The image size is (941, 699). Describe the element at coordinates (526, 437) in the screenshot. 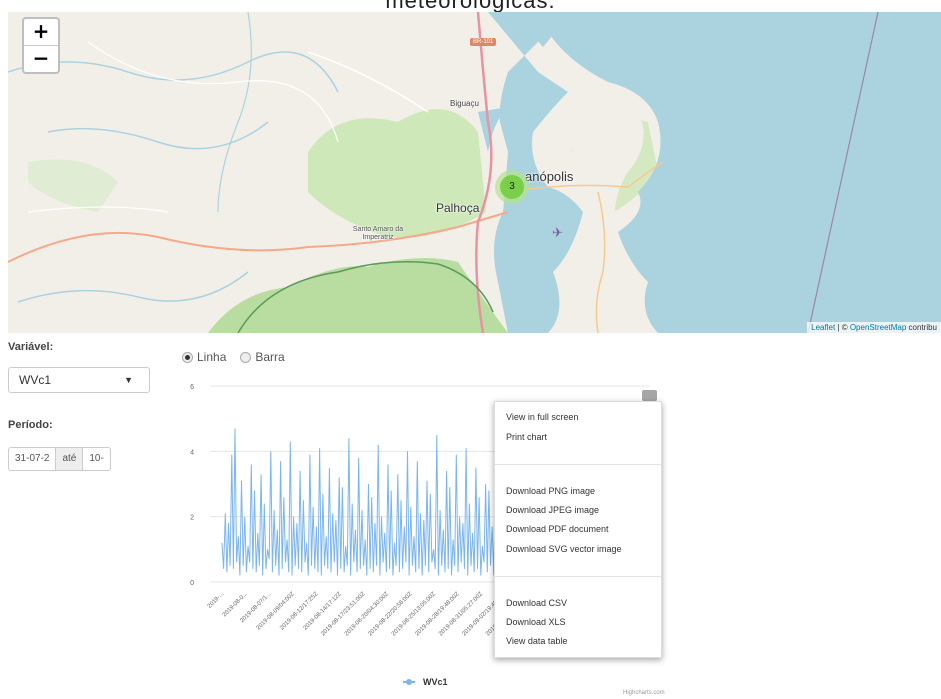

I see `export-menu-item: Print chart` at that location.